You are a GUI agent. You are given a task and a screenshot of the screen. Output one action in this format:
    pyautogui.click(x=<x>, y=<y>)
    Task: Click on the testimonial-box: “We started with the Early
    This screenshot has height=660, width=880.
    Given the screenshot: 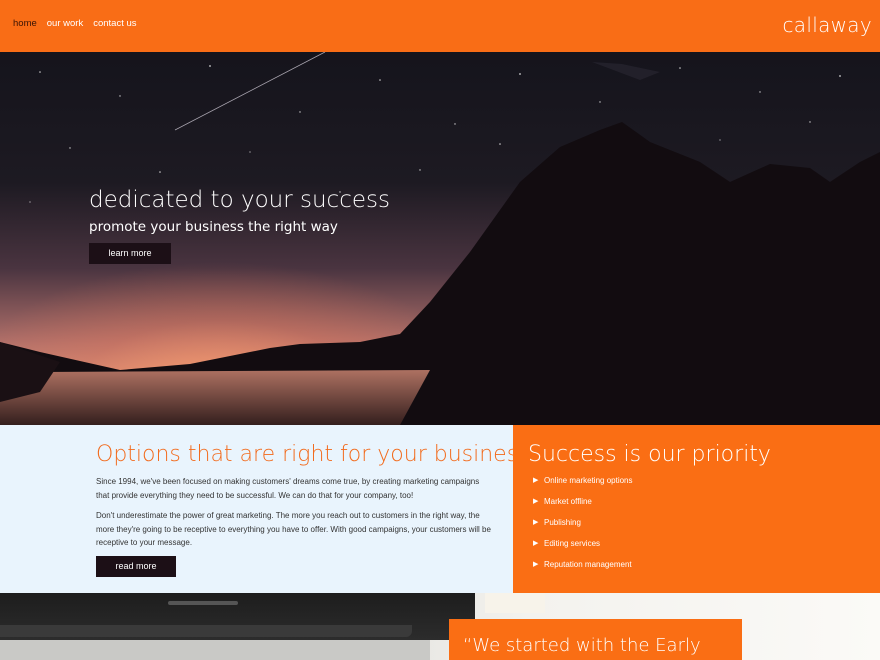 What is the action you would take?
    pyautogui.click(x=595, y=639)
    